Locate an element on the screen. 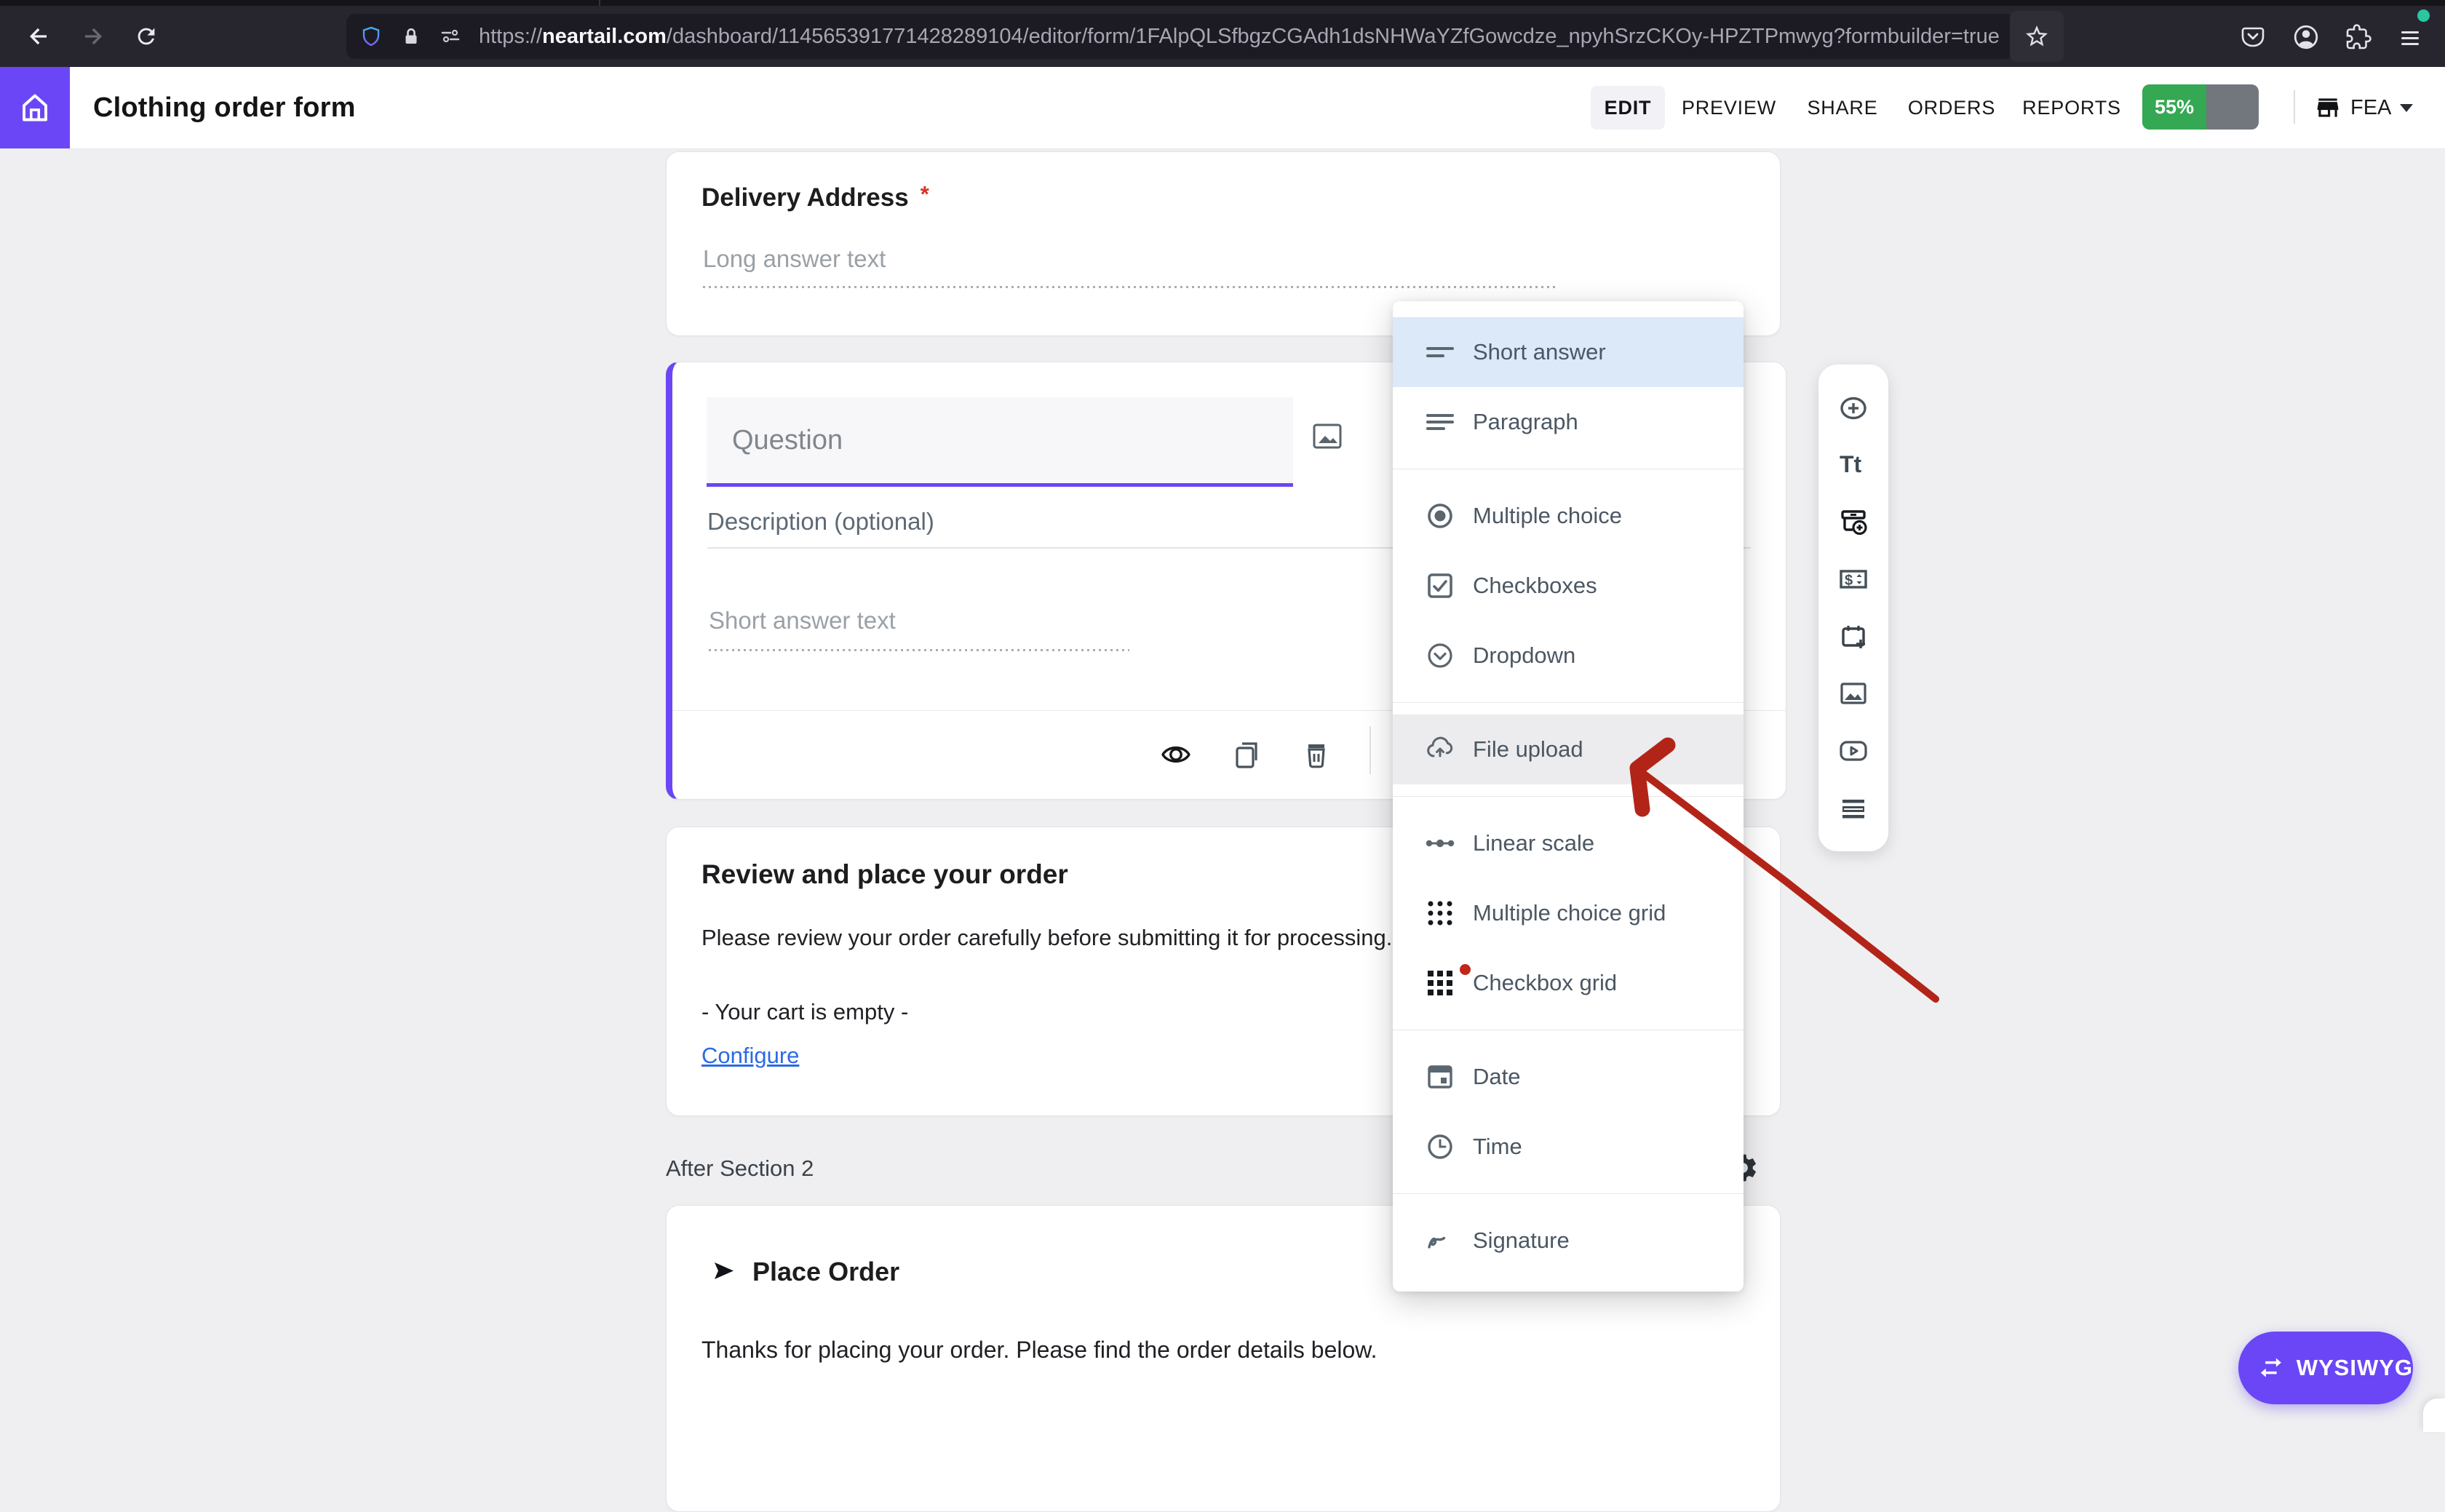 Image resolution: width=2445 pixels, height=1512 pixels. add-date-icon is located at coordinates (1853, 637).